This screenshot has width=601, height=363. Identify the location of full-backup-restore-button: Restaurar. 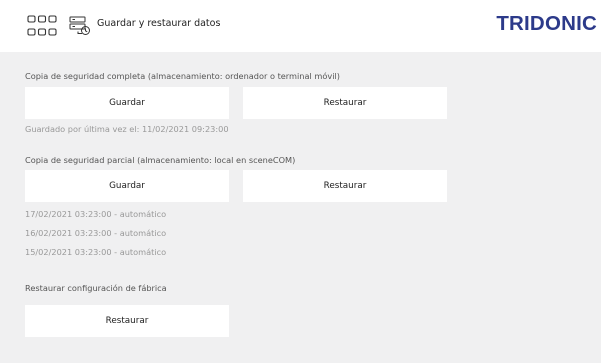
(345, 103).